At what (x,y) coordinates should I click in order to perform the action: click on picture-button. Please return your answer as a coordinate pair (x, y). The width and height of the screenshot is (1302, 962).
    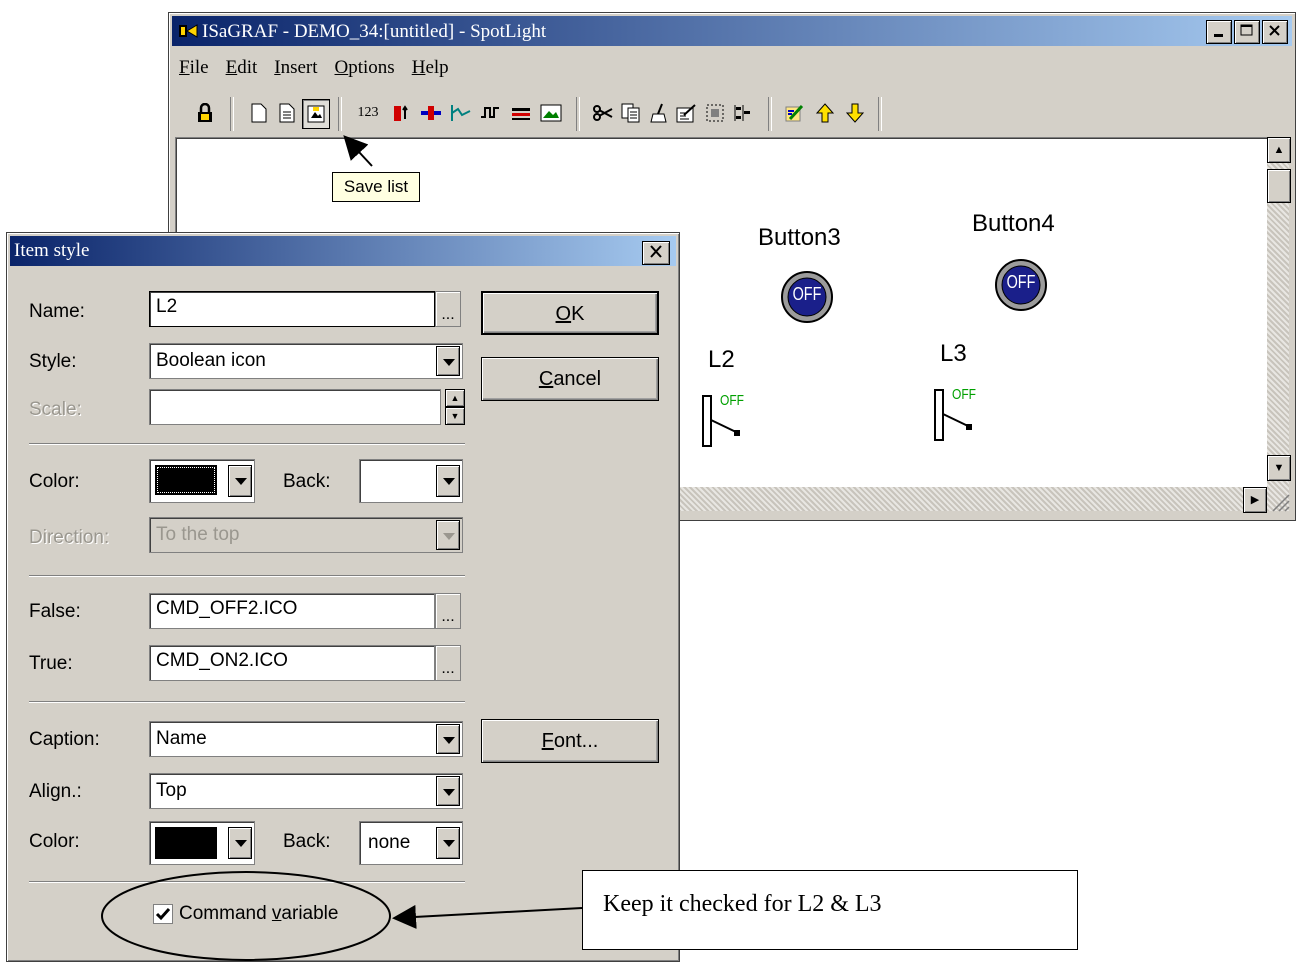
    Looking at the image, I should click on (551, 113).